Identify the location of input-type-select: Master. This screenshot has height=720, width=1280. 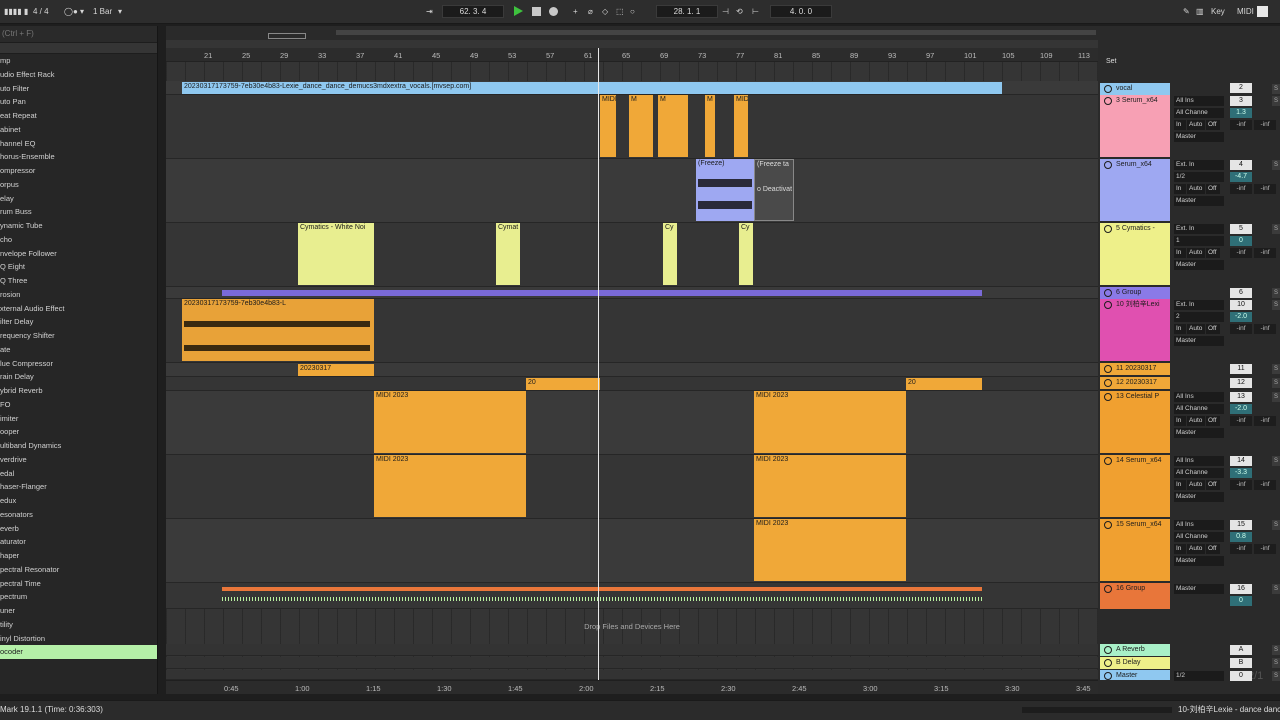
(1199, 589).